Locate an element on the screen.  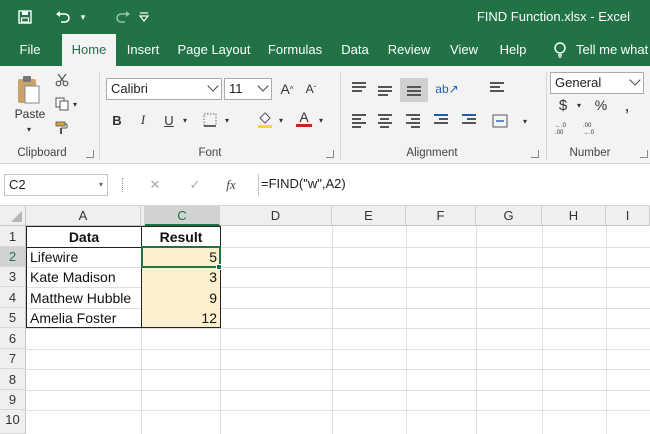
bold-button: B is located at coordinates (117, 120).